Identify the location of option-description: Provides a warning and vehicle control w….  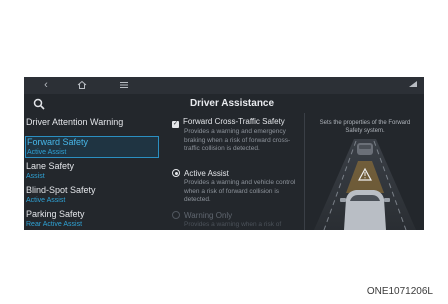
(240, 191).